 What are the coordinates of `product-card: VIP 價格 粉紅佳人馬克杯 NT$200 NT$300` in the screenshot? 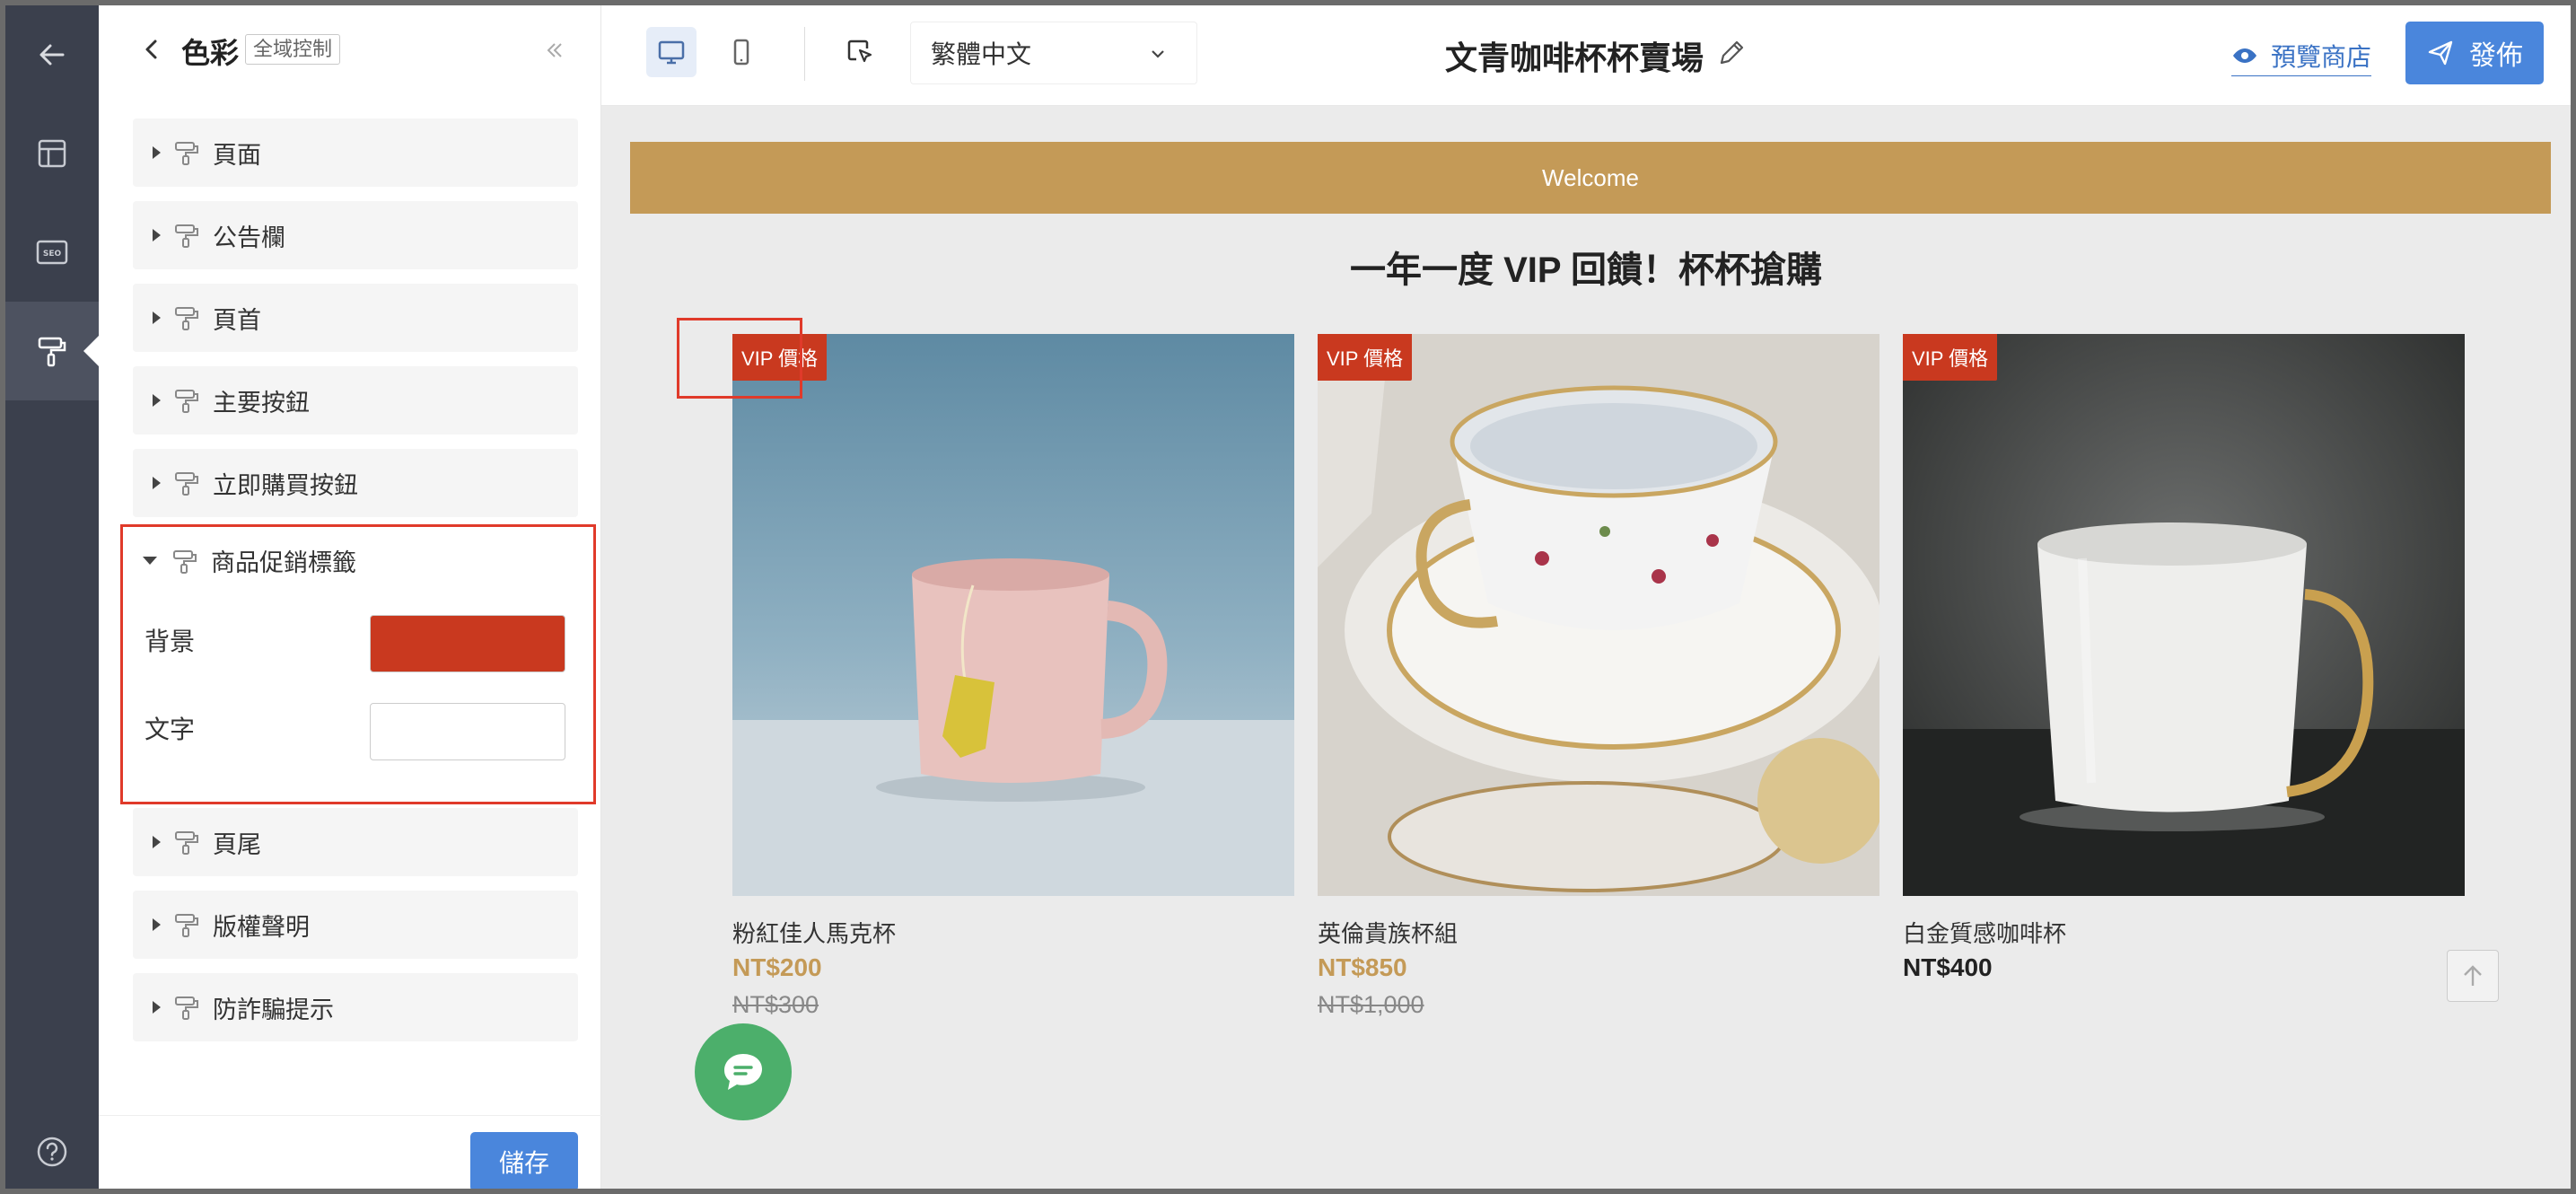 It's located at (1013, 676).